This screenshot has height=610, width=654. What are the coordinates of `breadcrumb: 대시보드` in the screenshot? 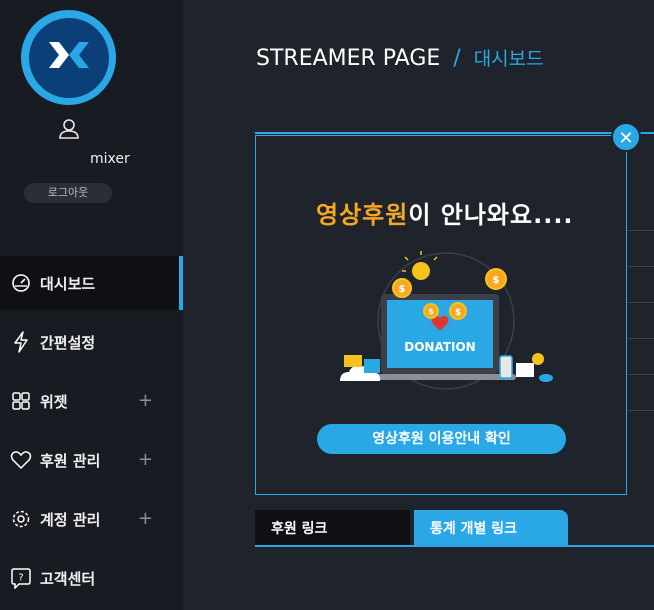 It's located at (509, 59).